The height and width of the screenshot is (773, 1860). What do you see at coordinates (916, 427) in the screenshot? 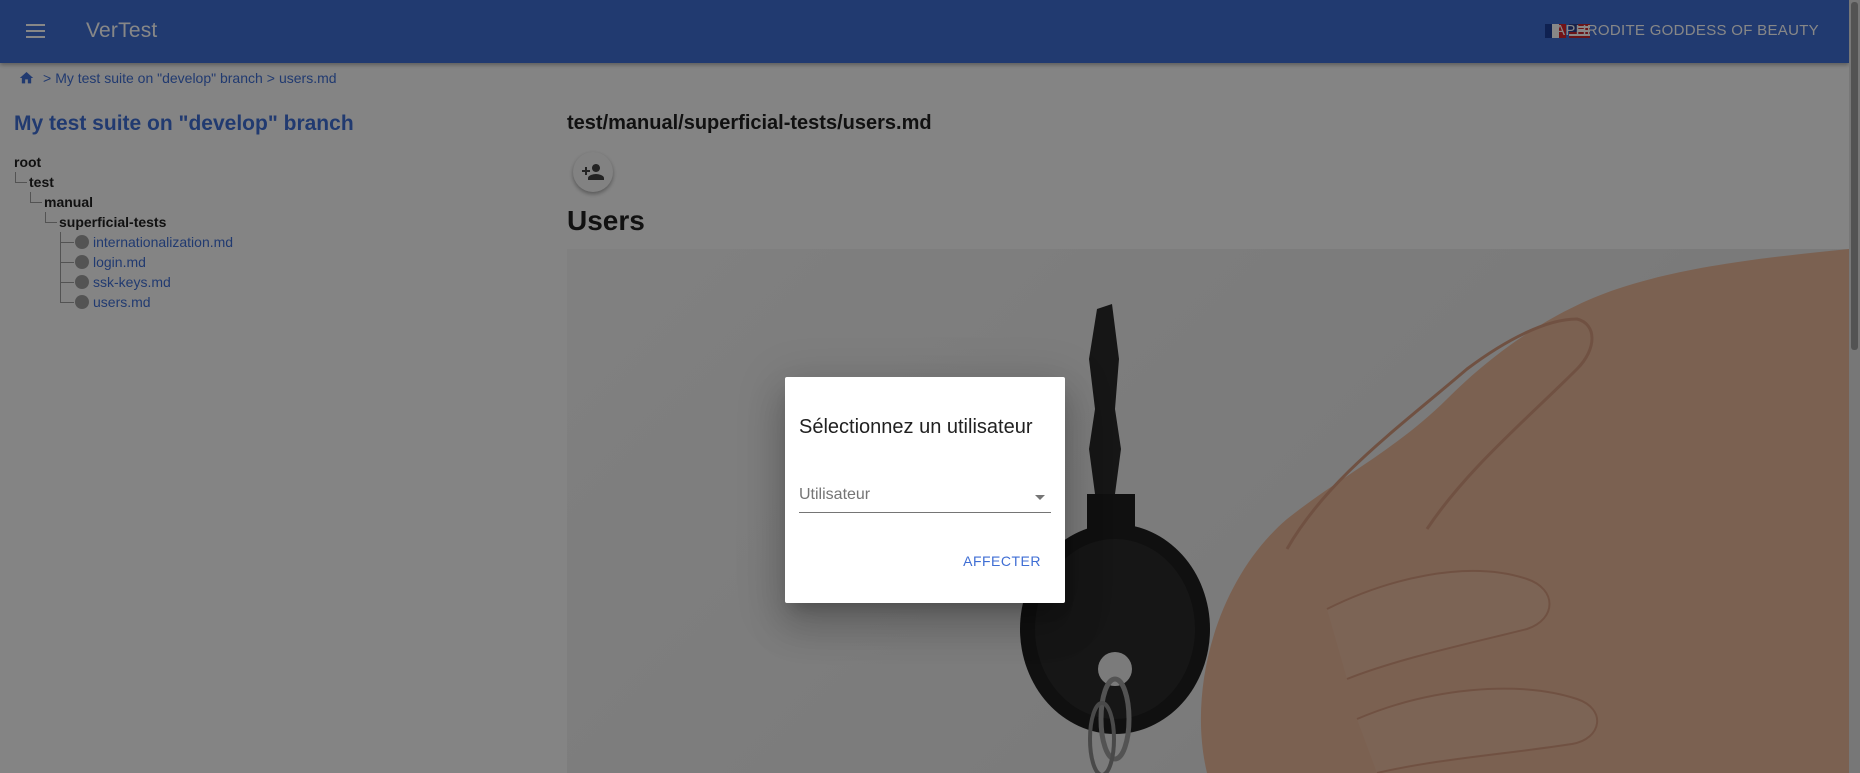
I see `dialog-title: Sélectionnez un utilisateur` at bounding box center [916, 427].